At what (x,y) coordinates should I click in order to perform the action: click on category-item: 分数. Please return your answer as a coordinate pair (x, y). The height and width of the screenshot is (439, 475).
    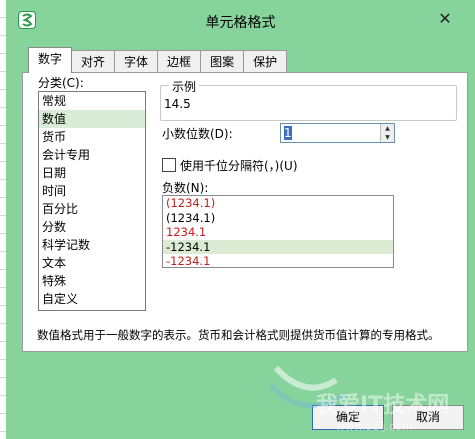
    Looking at the image, I should click on (92, 227).